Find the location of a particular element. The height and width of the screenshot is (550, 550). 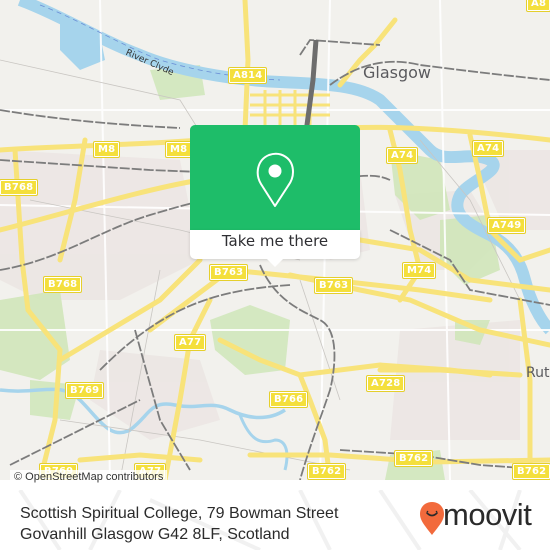

map-attribution: © OpenStreetMap contributors is located at coordinates (89, 477).